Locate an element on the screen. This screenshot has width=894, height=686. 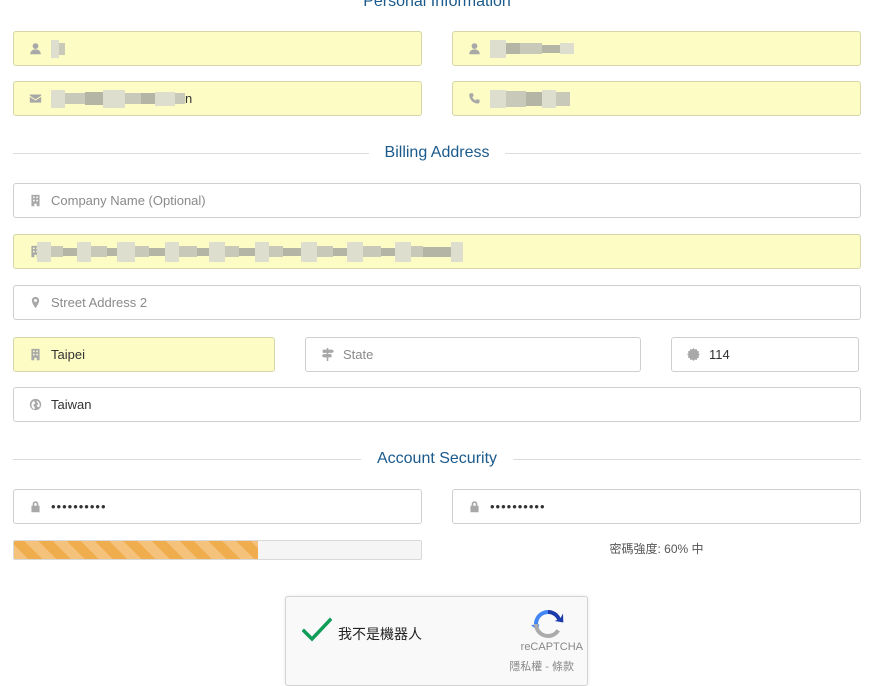
map-marker-icon is located at coordinates (35, 303).